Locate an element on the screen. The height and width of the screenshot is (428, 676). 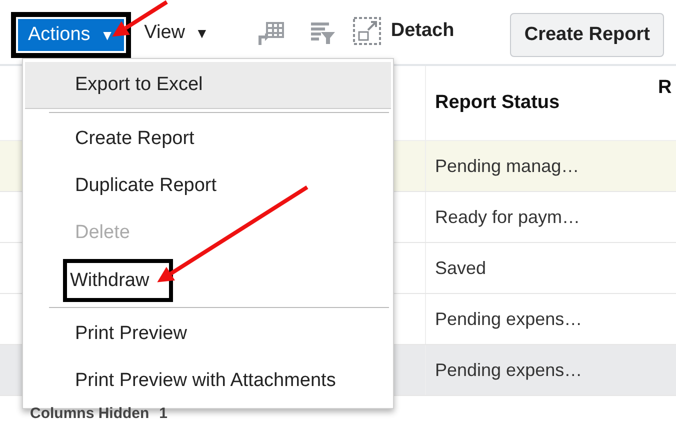
menu-item: Export to Excel is located at coordinates (208, 85).